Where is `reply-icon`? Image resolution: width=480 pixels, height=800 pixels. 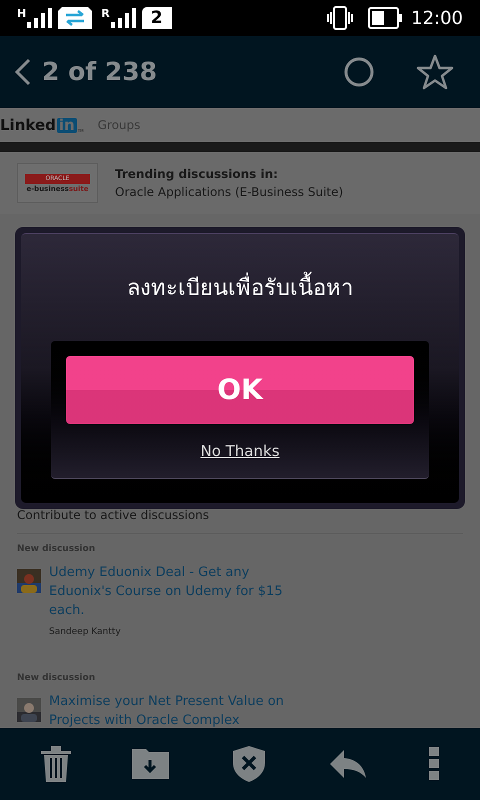
reply-icon is located at coordinates (348, 764).